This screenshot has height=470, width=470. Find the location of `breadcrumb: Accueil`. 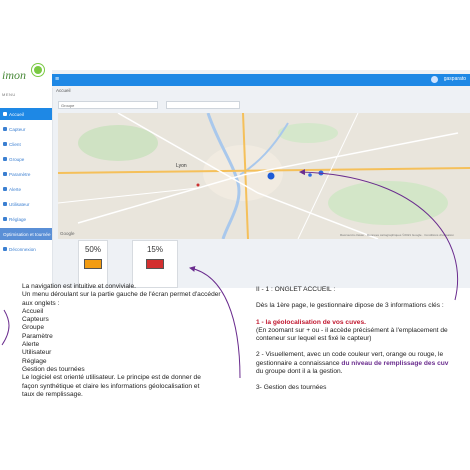

breadcrumb: Accueil is located at coordinates (63, 90).